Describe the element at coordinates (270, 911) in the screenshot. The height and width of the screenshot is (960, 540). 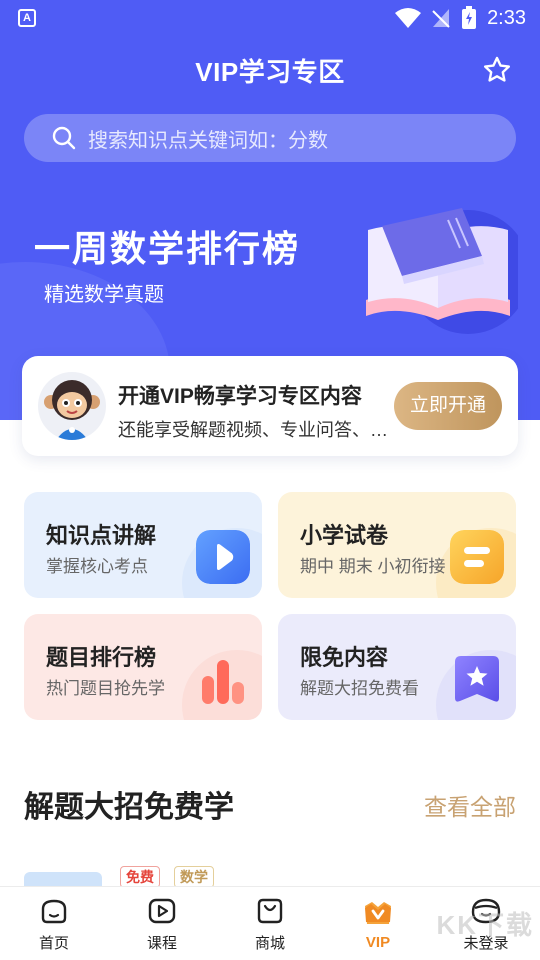
I see `shop-icon` at that location.